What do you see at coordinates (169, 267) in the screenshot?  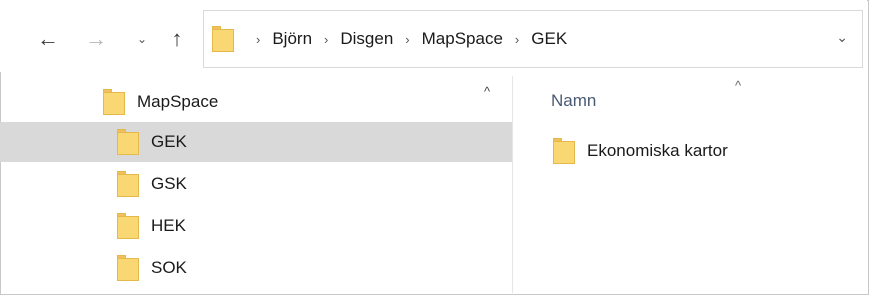 I see `tree-item-label: SOK` at bounding box center [169, 267].